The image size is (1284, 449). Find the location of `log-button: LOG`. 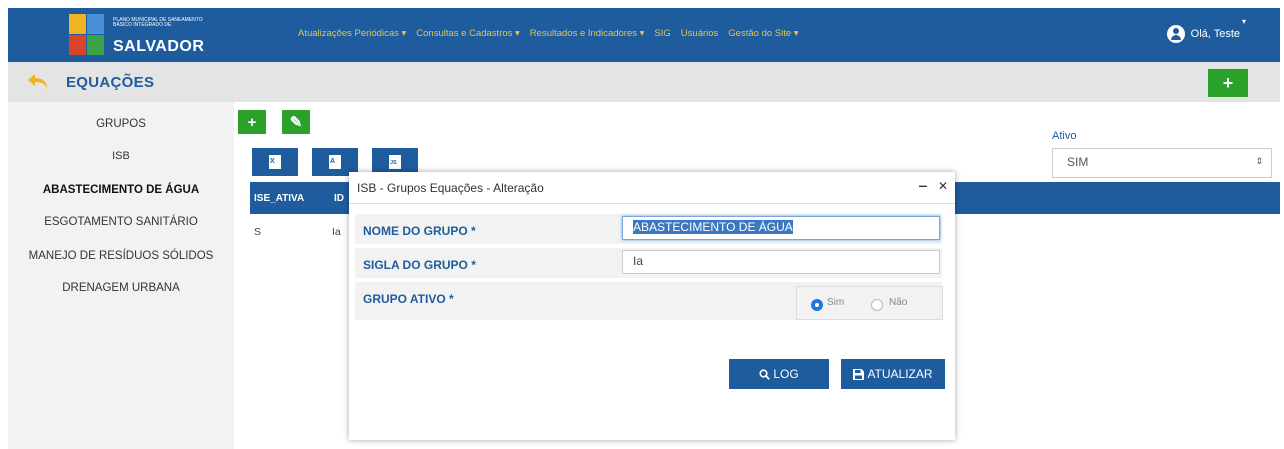

log-button: LOG is located at coordinates (779, 374).